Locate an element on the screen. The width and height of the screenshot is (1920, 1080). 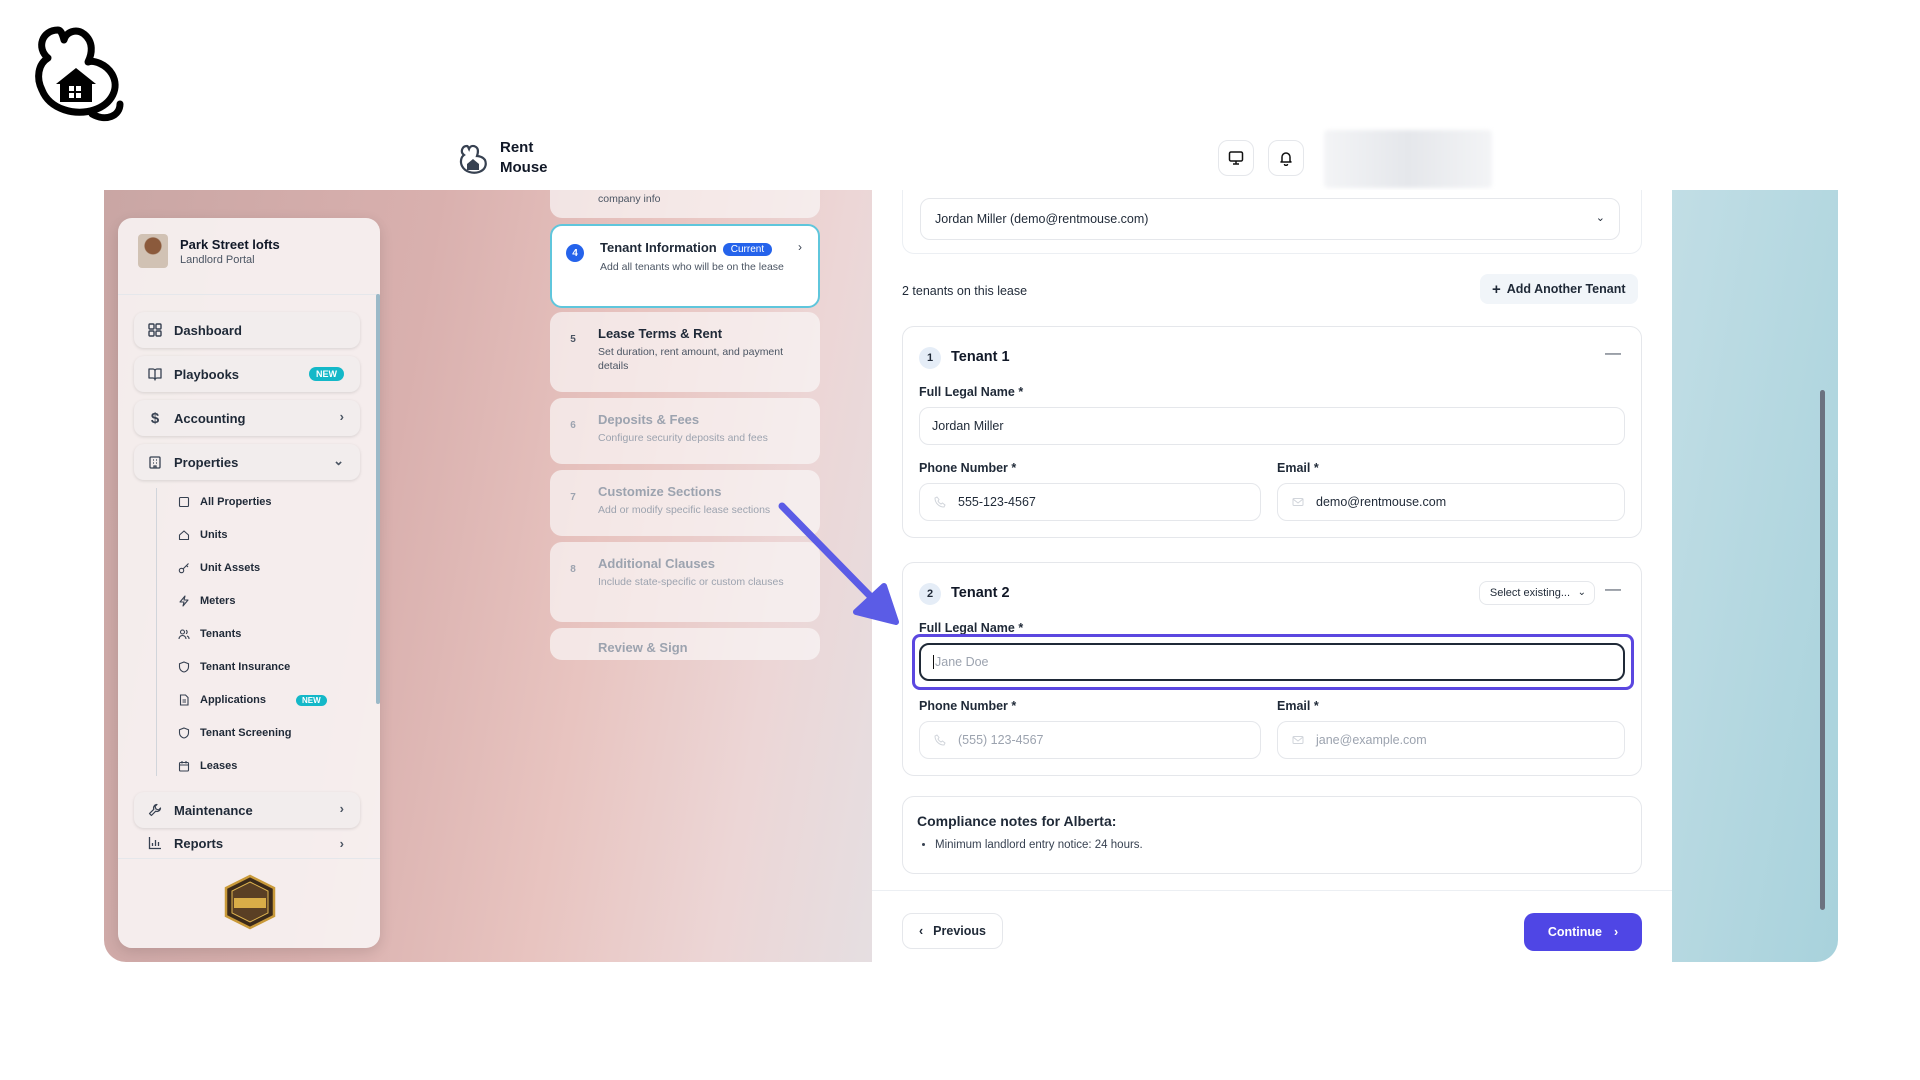
sidebar-subitem-tenant-screening: Tenant Screening is located at coordinates (234, 733).